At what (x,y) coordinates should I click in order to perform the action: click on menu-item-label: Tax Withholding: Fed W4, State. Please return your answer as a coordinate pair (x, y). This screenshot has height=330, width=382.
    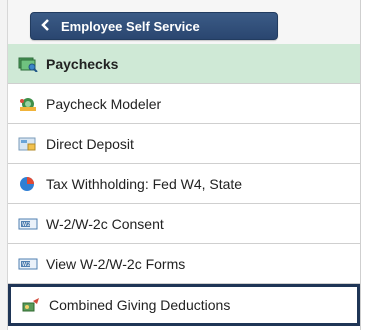
    Looking at the image, I should click on (144, 183).